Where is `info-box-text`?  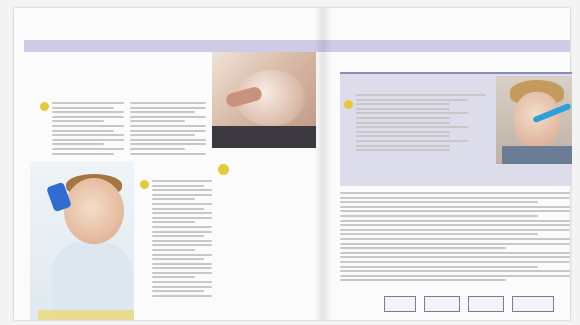 info-box-text is located at coordinates (421, 124).